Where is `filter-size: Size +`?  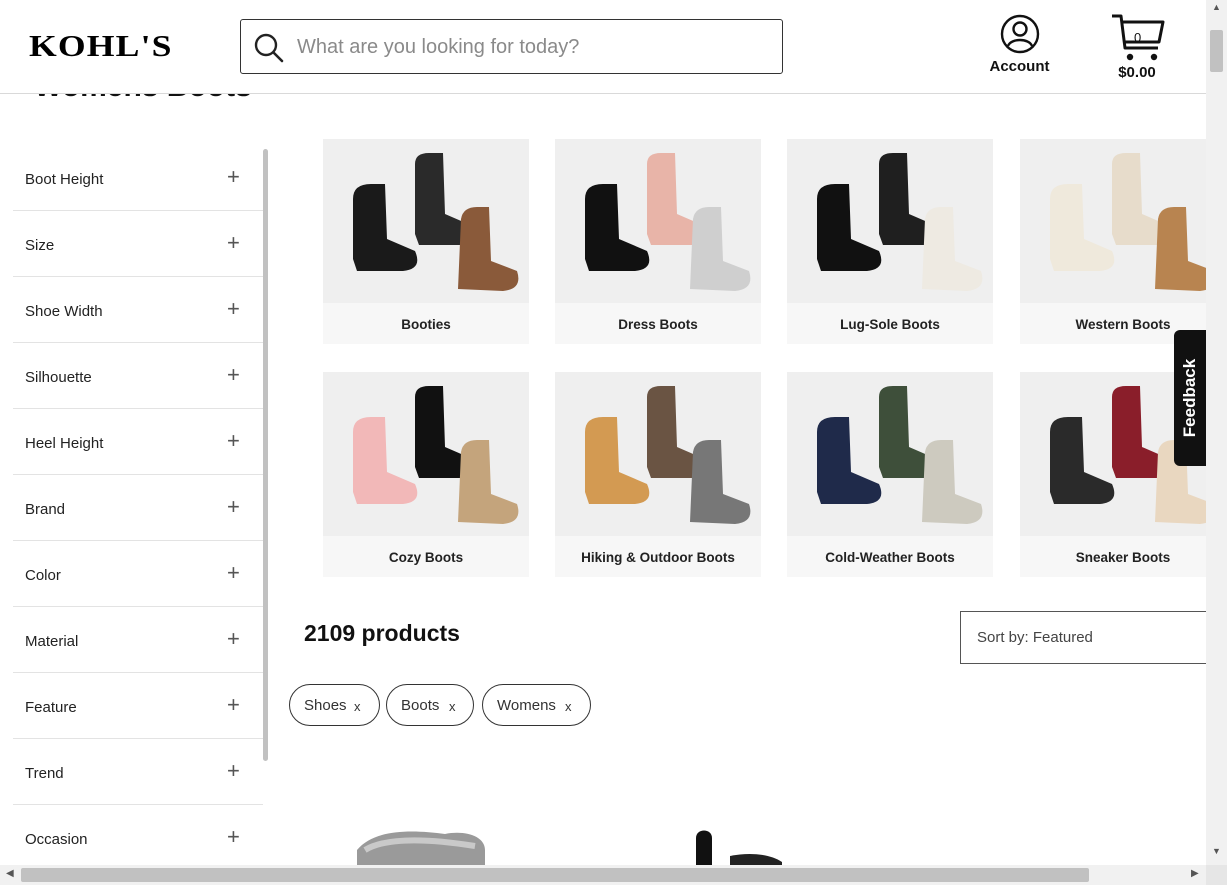 filter-size: Size + is located at coordinates (138, 244).